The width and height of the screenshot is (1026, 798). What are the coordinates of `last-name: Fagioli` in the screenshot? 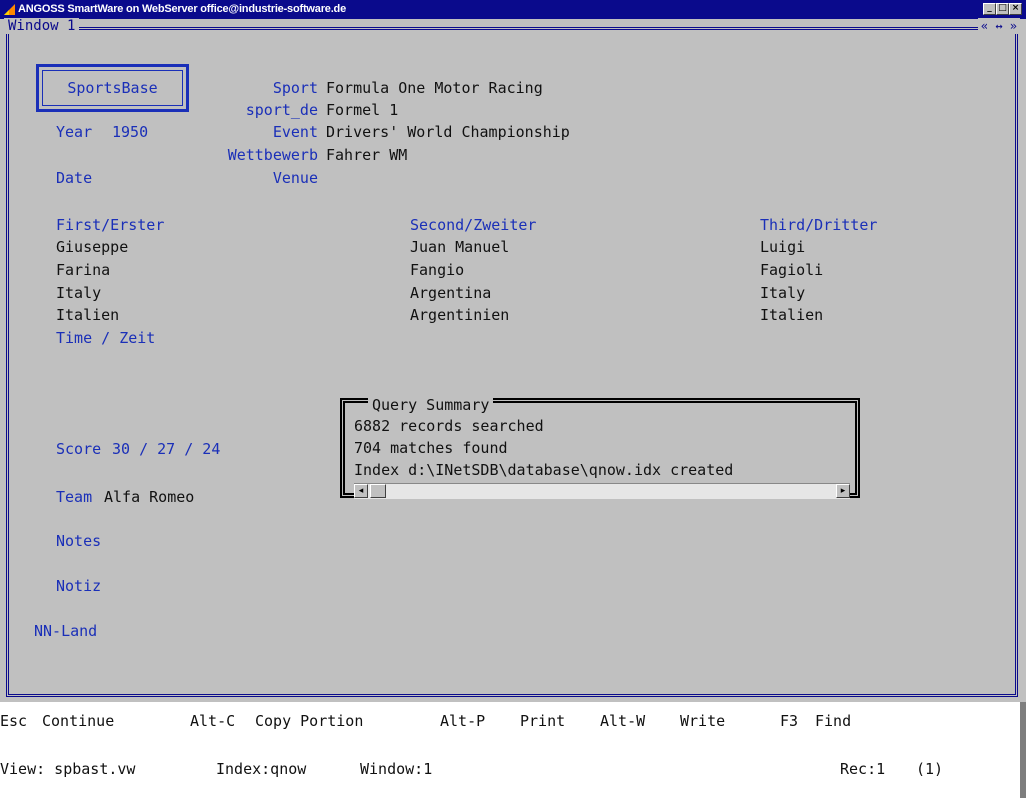 It's located at (792, 270).